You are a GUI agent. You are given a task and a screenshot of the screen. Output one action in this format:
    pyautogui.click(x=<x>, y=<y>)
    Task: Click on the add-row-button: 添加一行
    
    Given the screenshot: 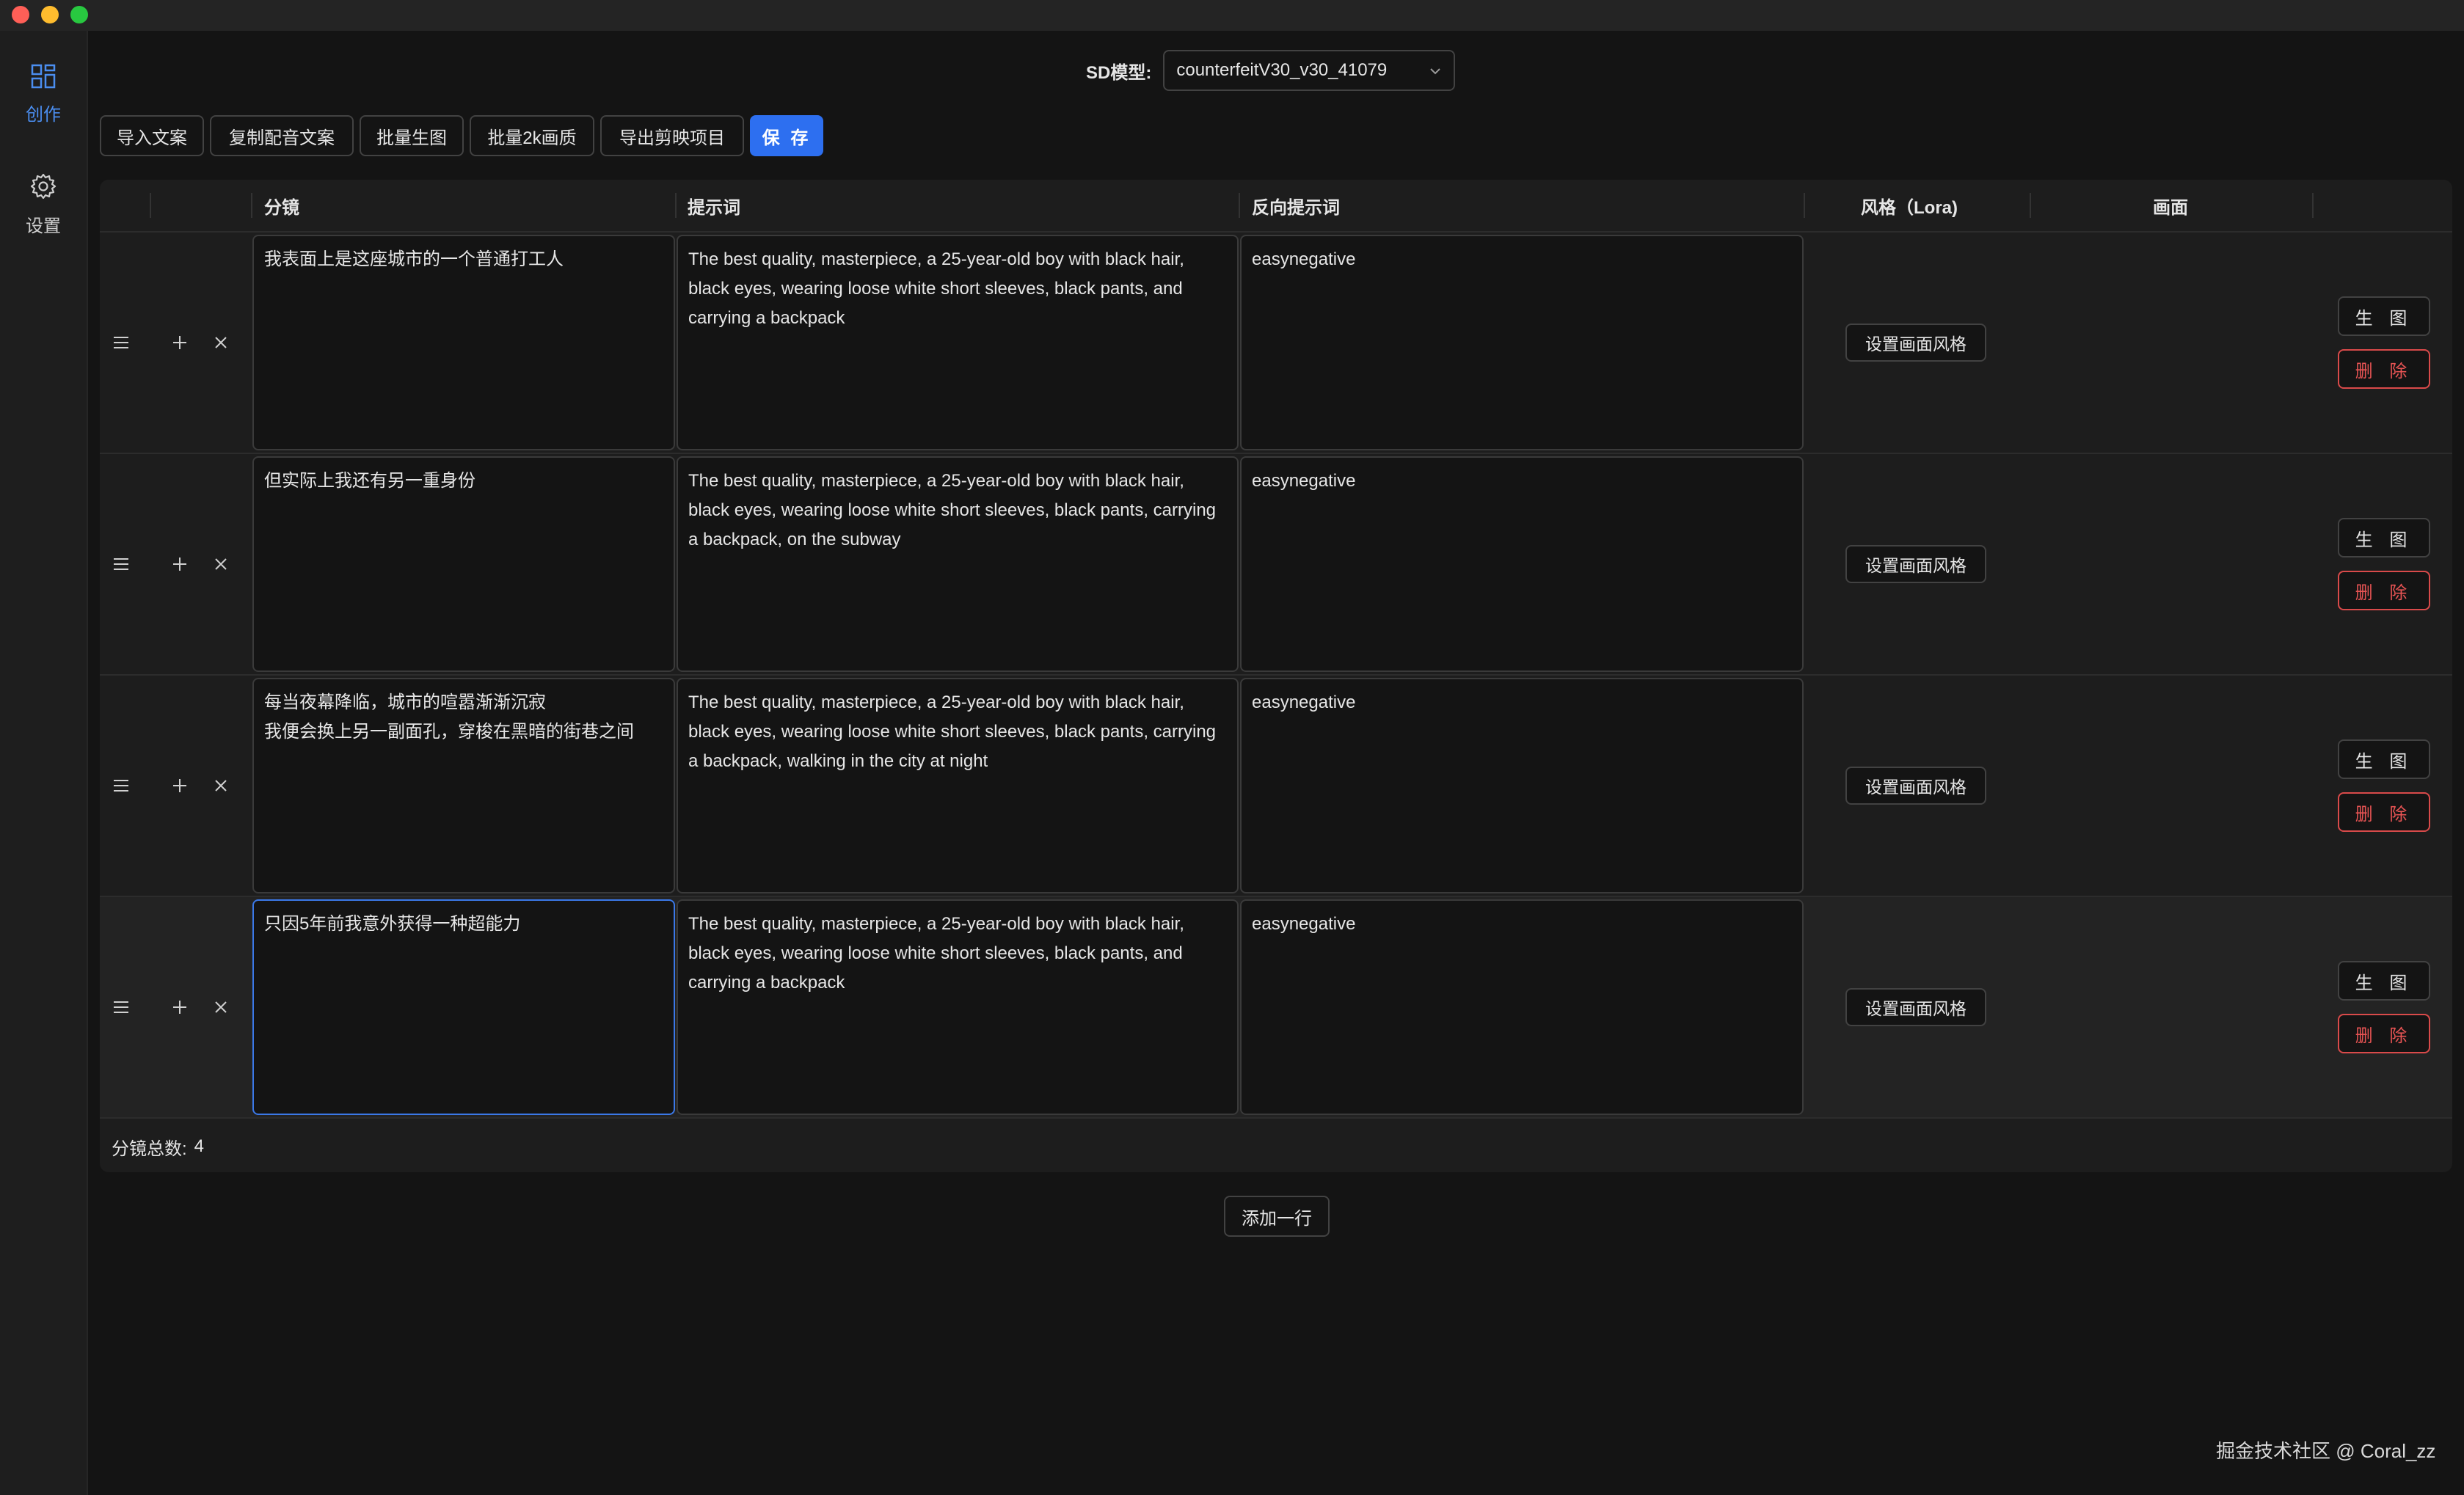 What is the action you would take?
    pyautogui.click(x=1277, y=1216)
    